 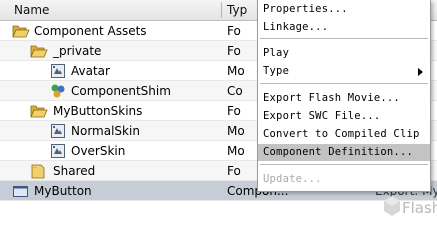 I want to click on flash-logo-icon, so click(x=392, y=207).